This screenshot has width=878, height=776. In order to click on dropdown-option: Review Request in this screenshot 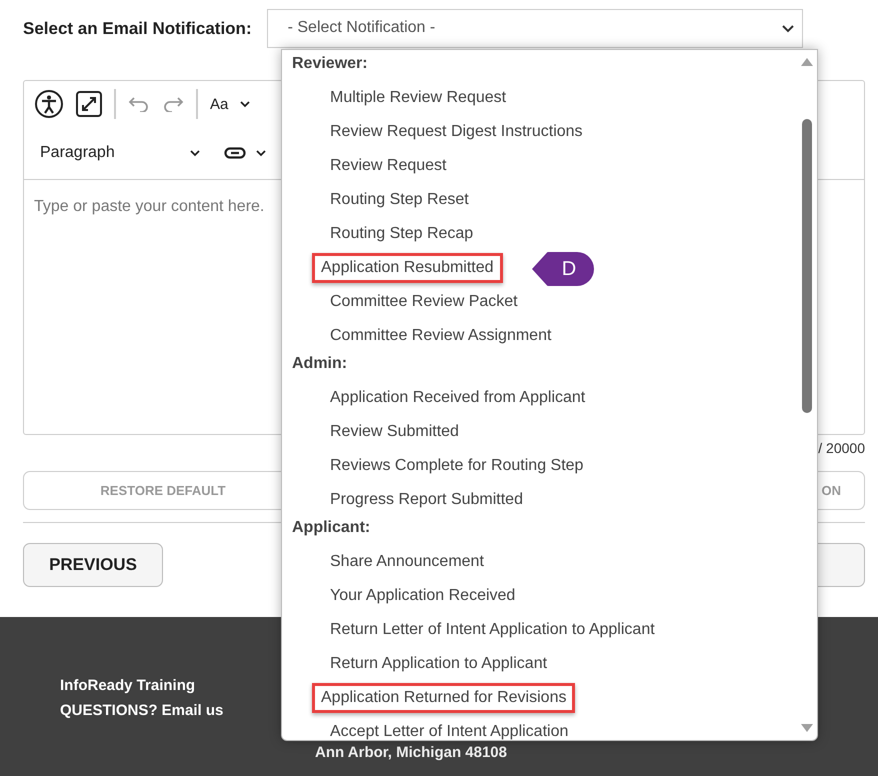, I will do `click(388, 166)`.